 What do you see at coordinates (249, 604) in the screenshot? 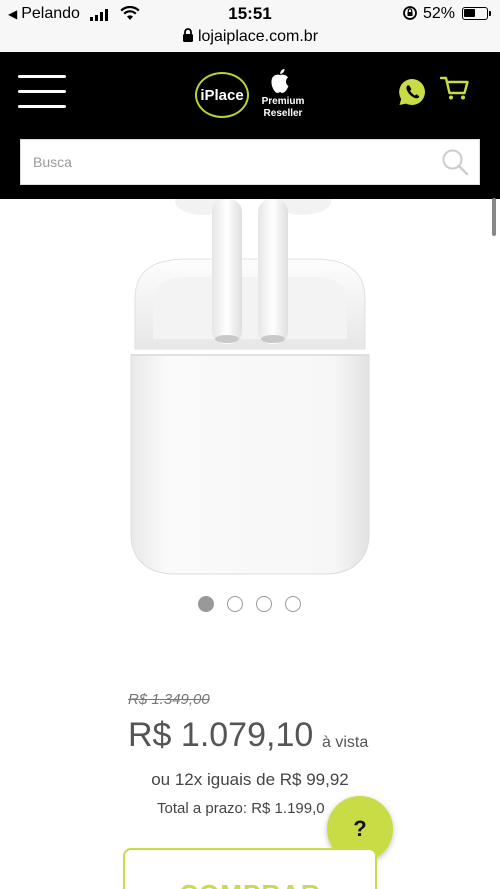
I see `carousel-dots` at bounding box center [249, 604].